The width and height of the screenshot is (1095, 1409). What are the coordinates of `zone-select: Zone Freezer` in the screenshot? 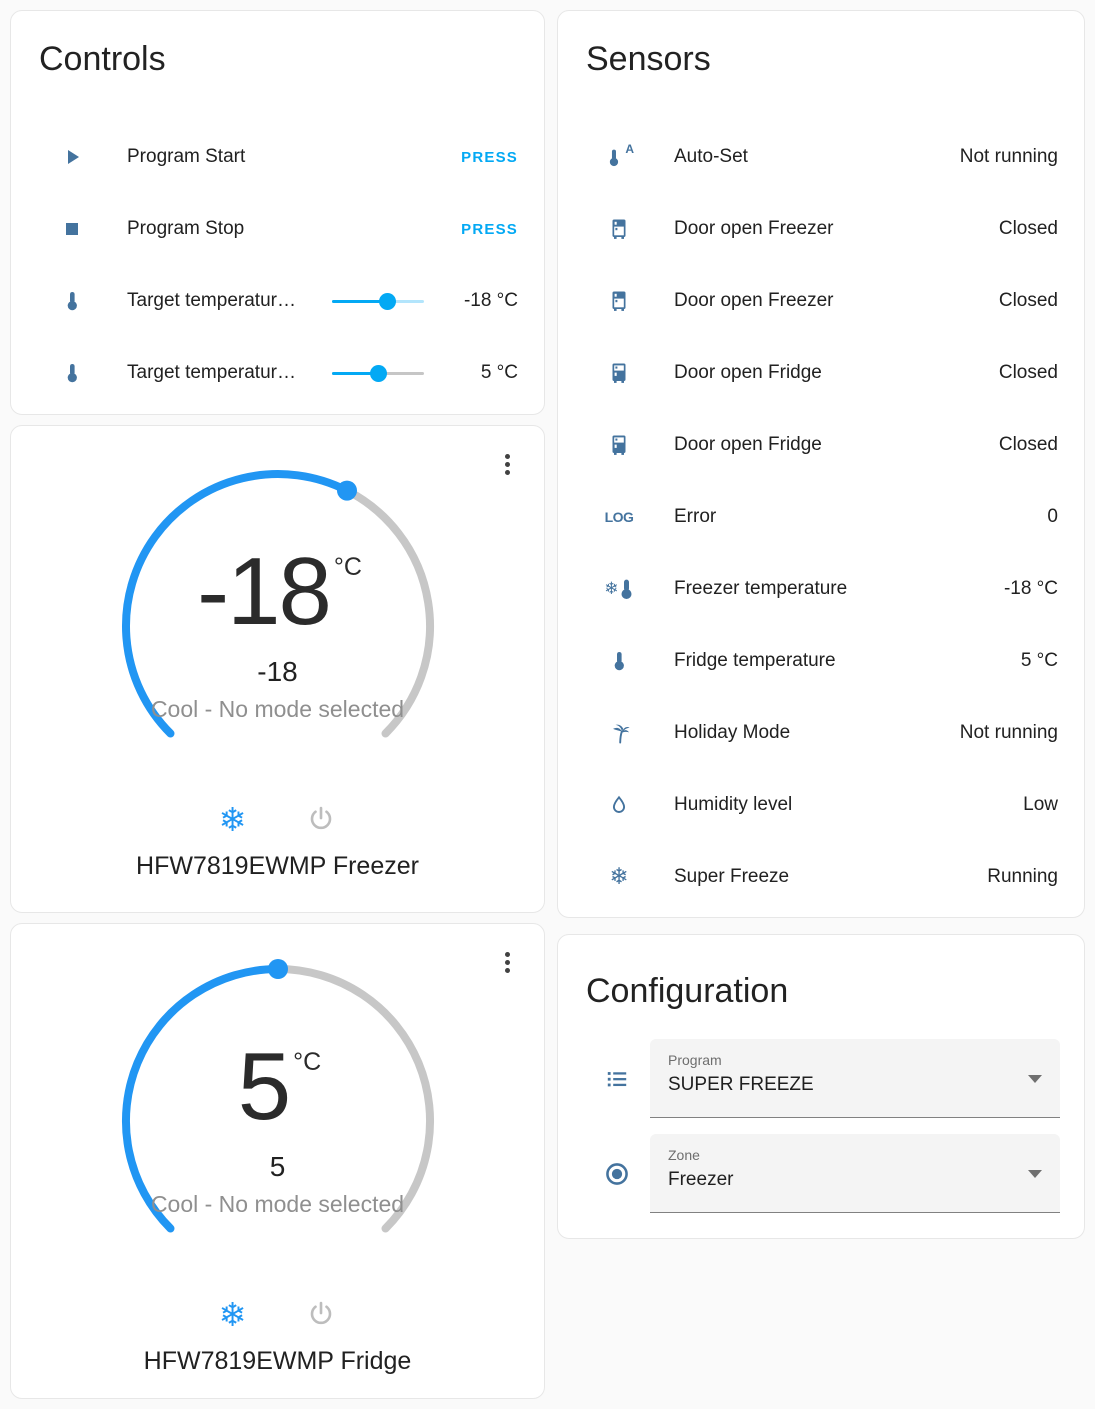 It's located at (855, 1173).